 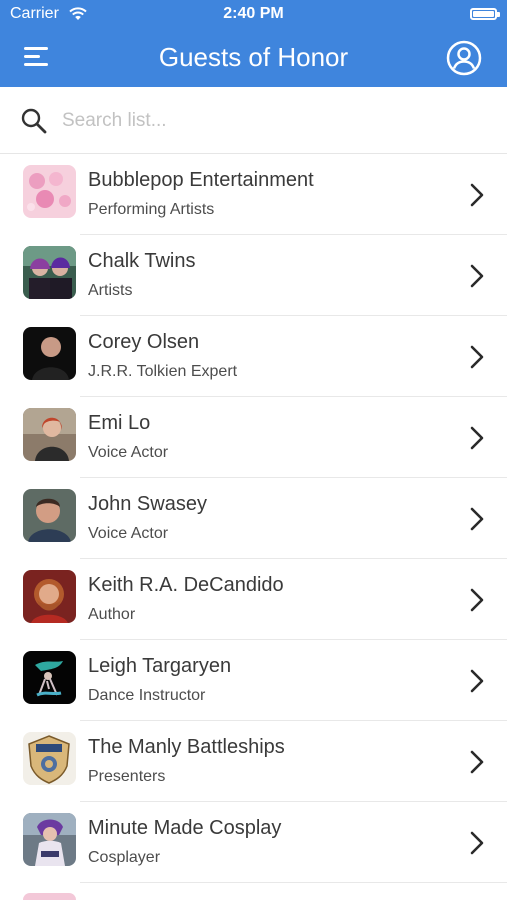 I want to click on guest-name: The Manly Battleships, so click(x=186, y=747).